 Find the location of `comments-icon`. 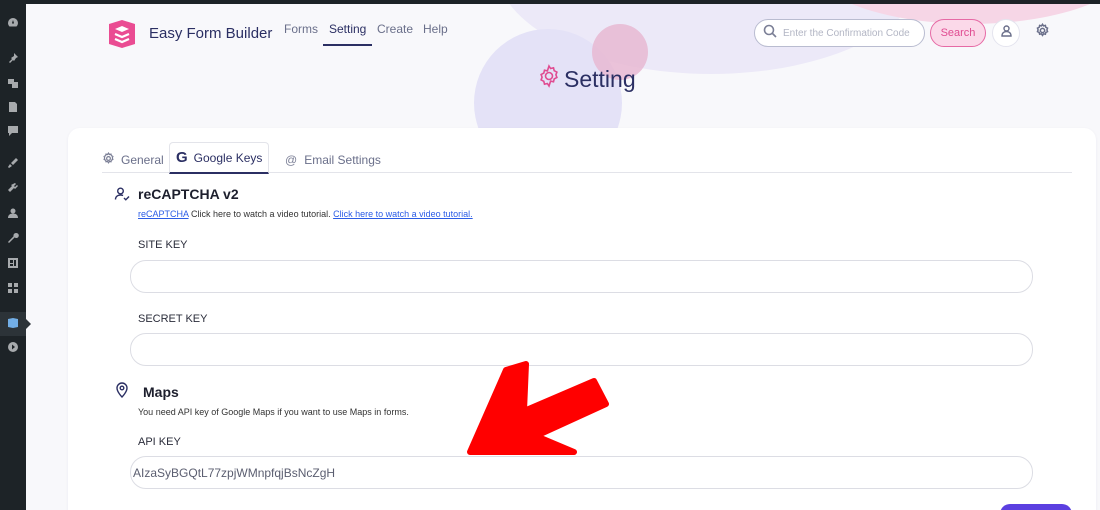

comments-icon is located at coordinates (13, 131).